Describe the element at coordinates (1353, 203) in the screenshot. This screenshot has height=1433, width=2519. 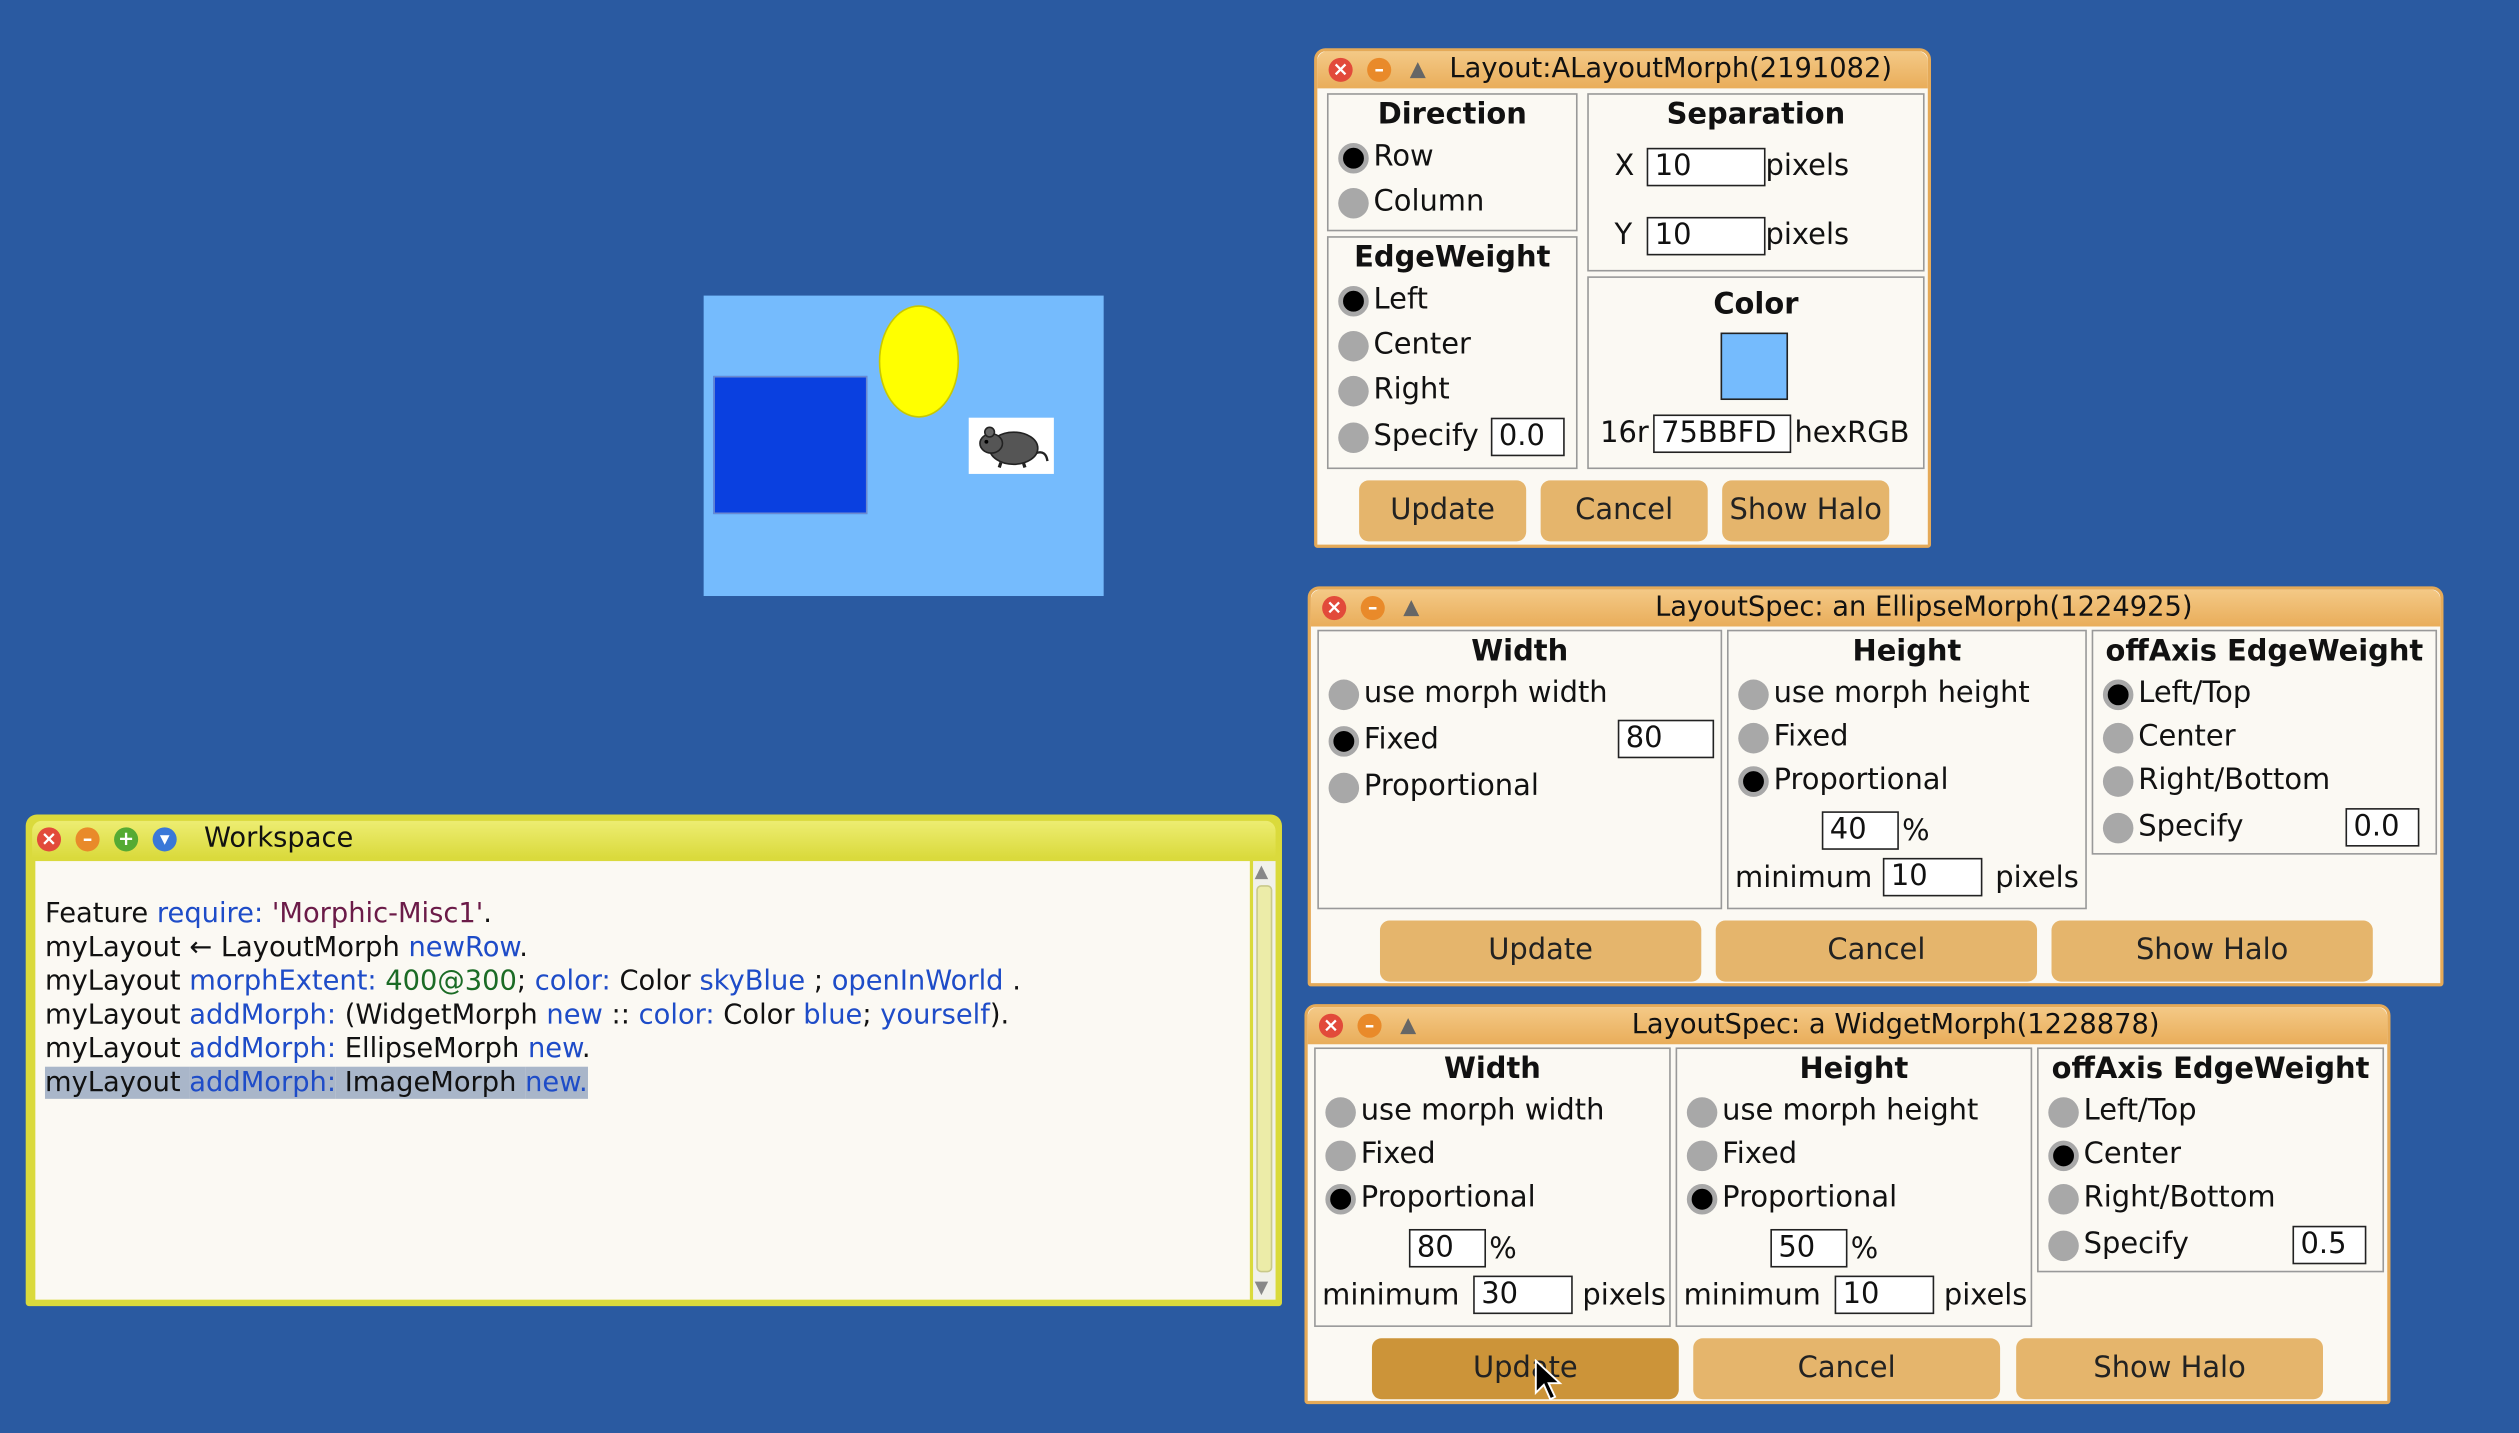
I see `direction-column-radio` at that location.